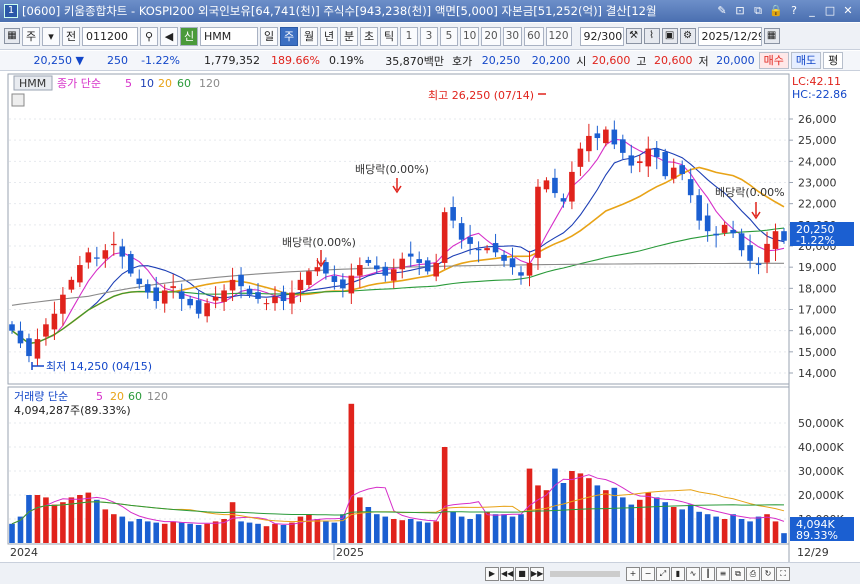 The width and height of the screenshot is (860, 584). What do you see at coordinates (18, 100) in the screenshot?
I see `table-view-icon` at bounding box center [18, 100].